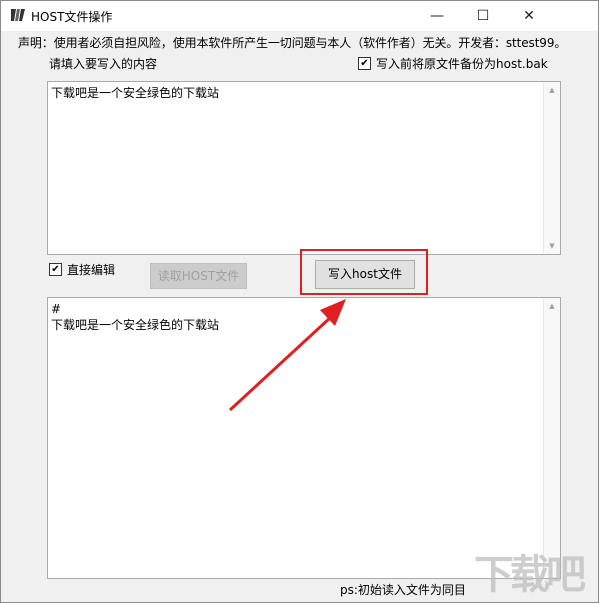 This screenshot has height=603, width=599. Describe the element at coordinates (530, 575) in the screenshot. I see `watermark-logo: 下载吧` at that location.